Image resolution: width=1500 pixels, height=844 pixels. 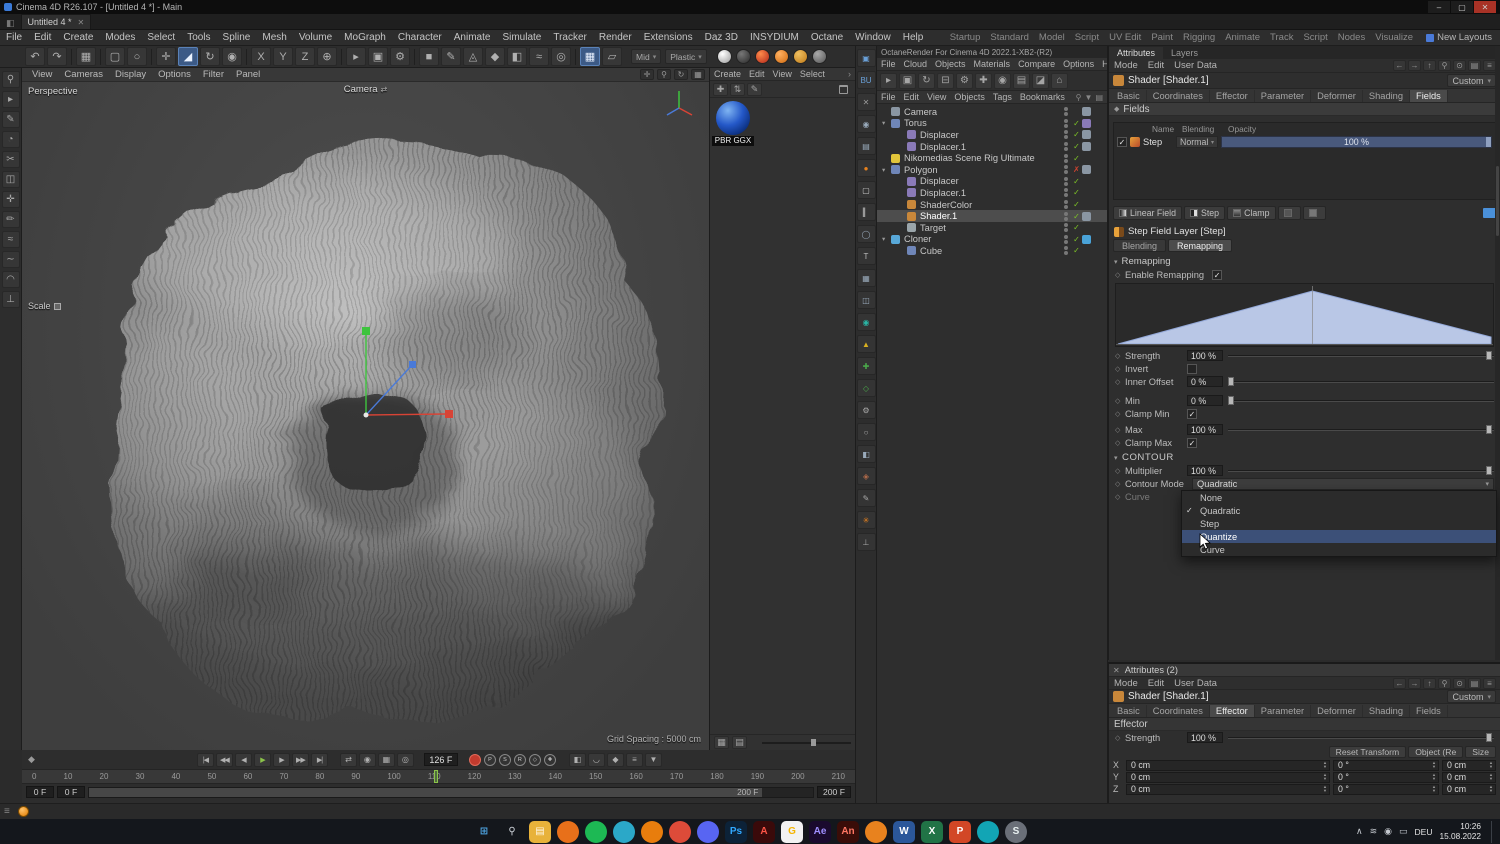 I want to click on tray-tray-volume: ◉, so click(x=1388, y=831).